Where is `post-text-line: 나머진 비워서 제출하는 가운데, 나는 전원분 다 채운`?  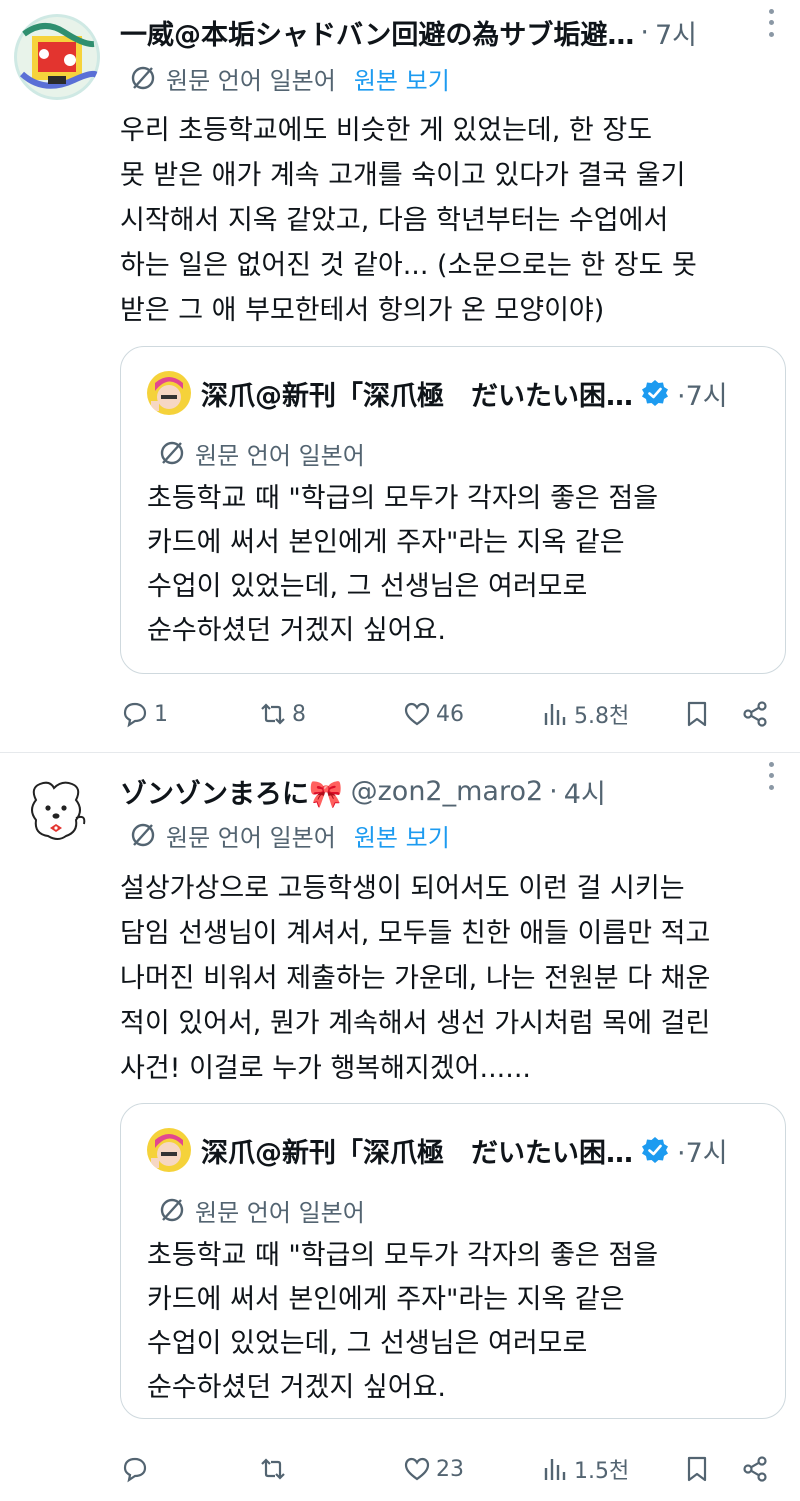 post-text-line: 나머진 비워서 제출하는 가운데, 나는 전원분 다 채운 is located at coordinates (415, 978).